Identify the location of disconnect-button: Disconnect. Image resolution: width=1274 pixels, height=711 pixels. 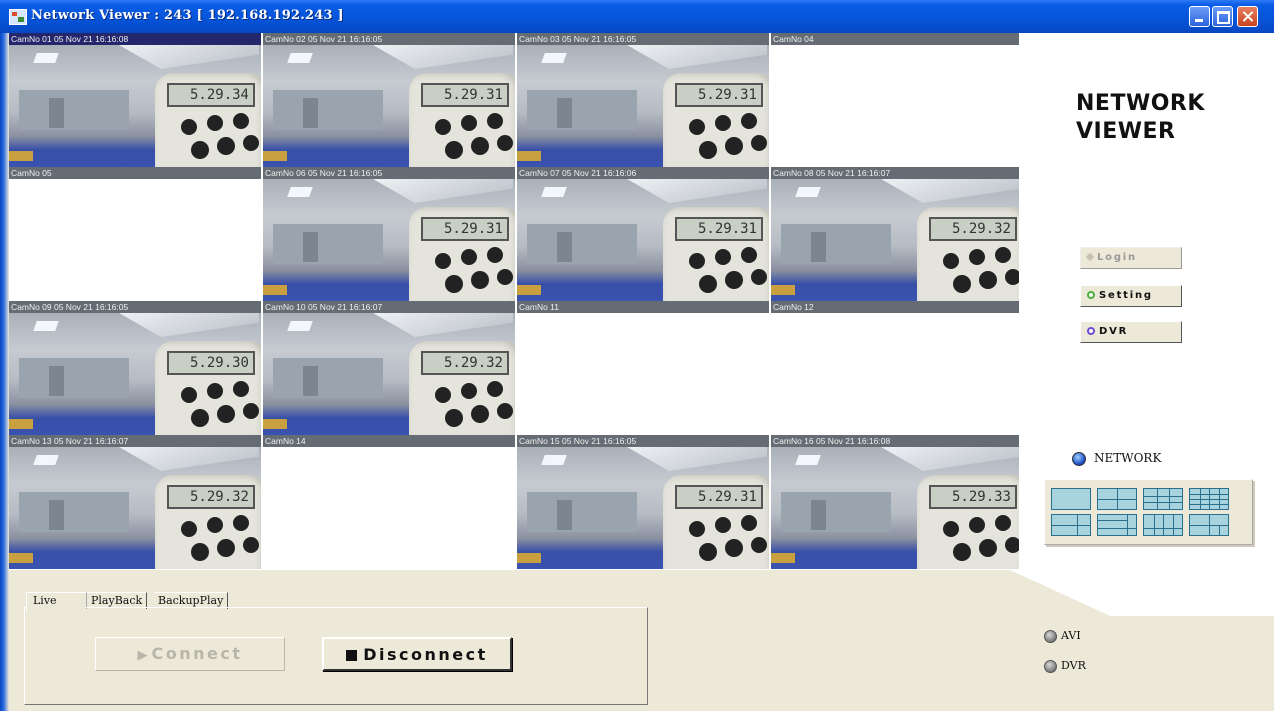
(417, 654).